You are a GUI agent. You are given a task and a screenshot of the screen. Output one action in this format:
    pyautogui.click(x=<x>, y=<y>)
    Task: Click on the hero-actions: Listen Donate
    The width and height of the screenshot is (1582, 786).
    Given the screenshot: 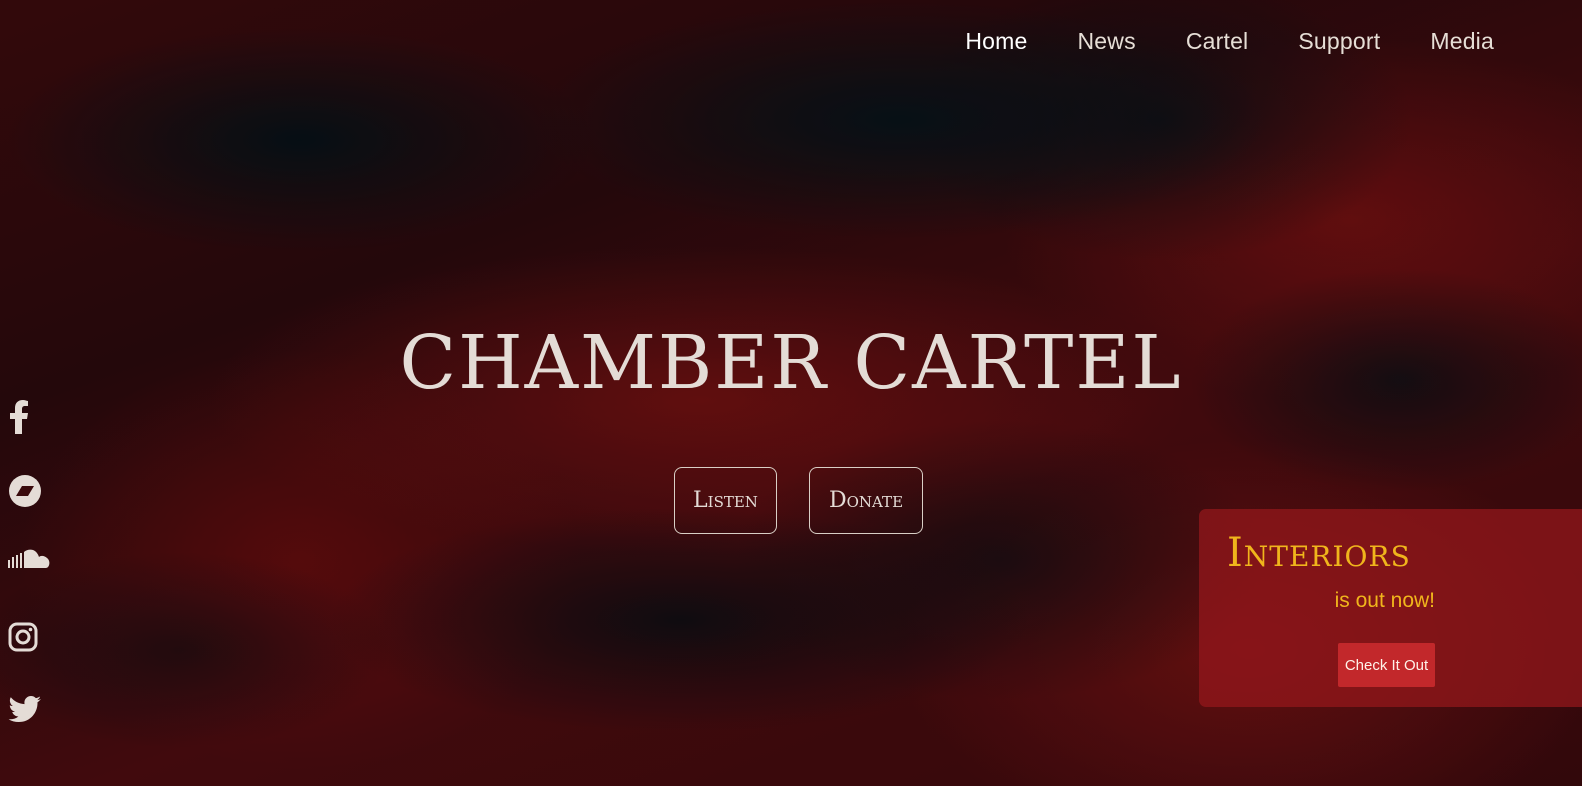 What is the action you would take?
    pyautogui.click(x=798, y=500)
    